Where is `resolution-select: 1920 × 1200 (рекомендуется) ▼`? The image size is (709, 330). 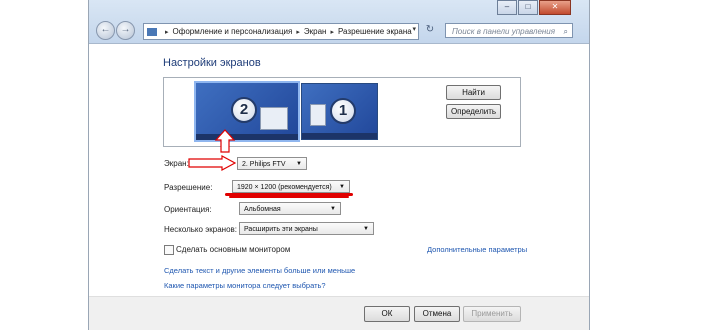 resolution-select: 1920 × 1200 (рекомендуется) ▼ is located at coordinates (291, 186).